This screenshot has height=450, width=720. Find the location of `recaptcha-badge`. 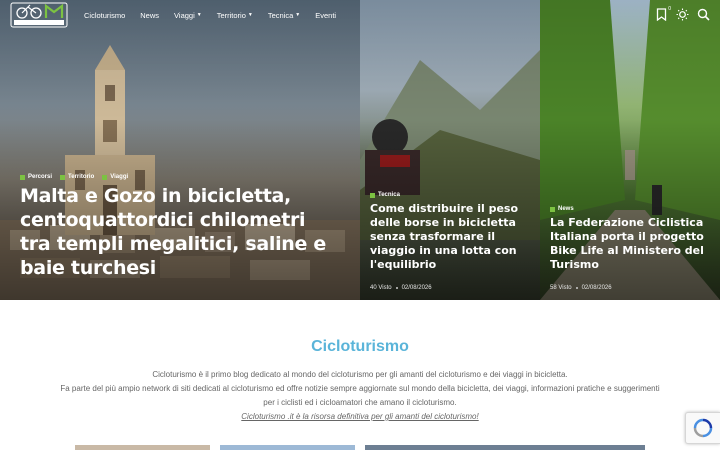

recaptcha-badge is located at coordinates (702, 428).